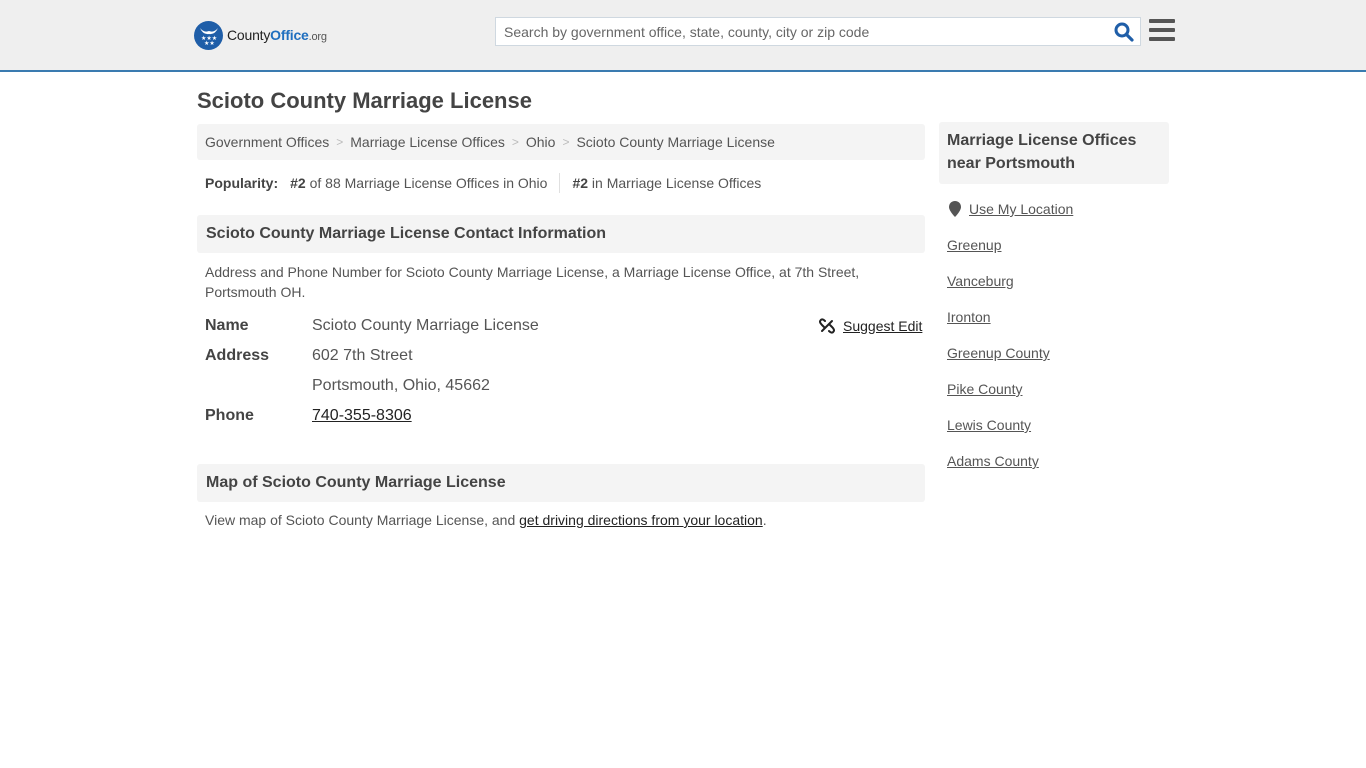 This screenshot has height=768, width=1366. What do you see at coordinates (425, 325) in the screenshot?
I see `name-value: Scioto County Marriage License` at bounding box center [425, 325].